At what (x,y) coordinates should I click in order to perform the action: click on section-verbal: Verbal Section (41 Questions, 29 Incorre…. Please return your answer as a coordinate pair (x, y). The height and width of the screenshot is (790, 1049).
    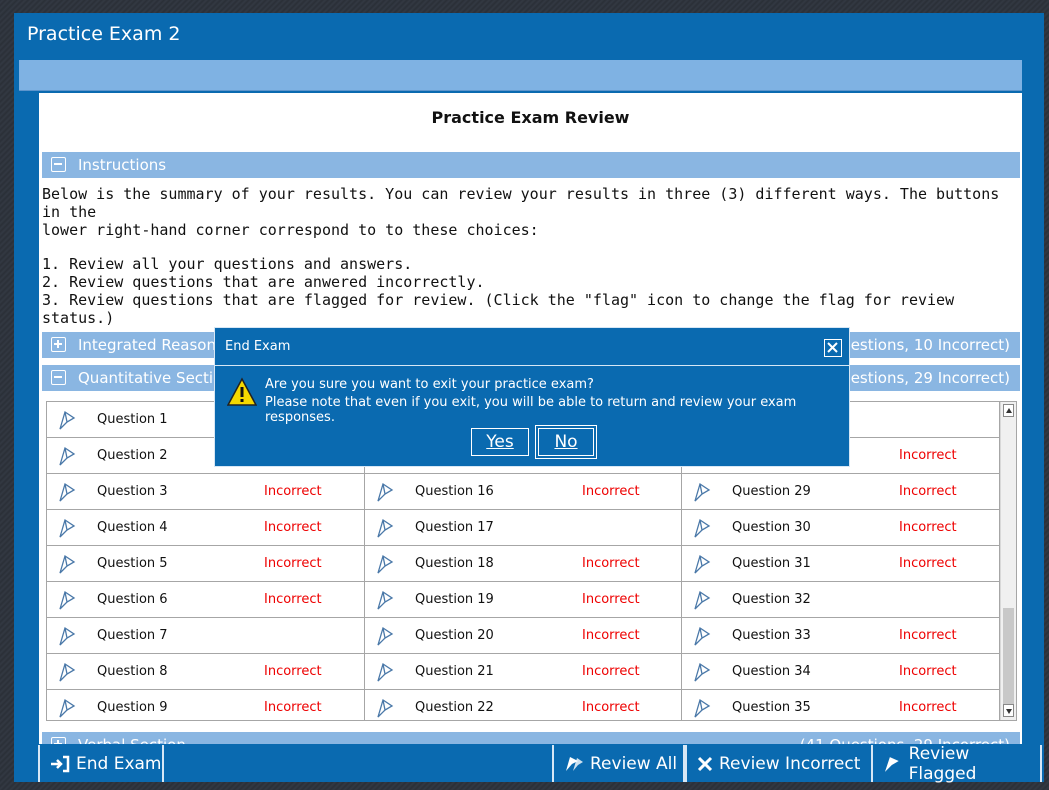
    Looking at the image, I should click on (531, 738).